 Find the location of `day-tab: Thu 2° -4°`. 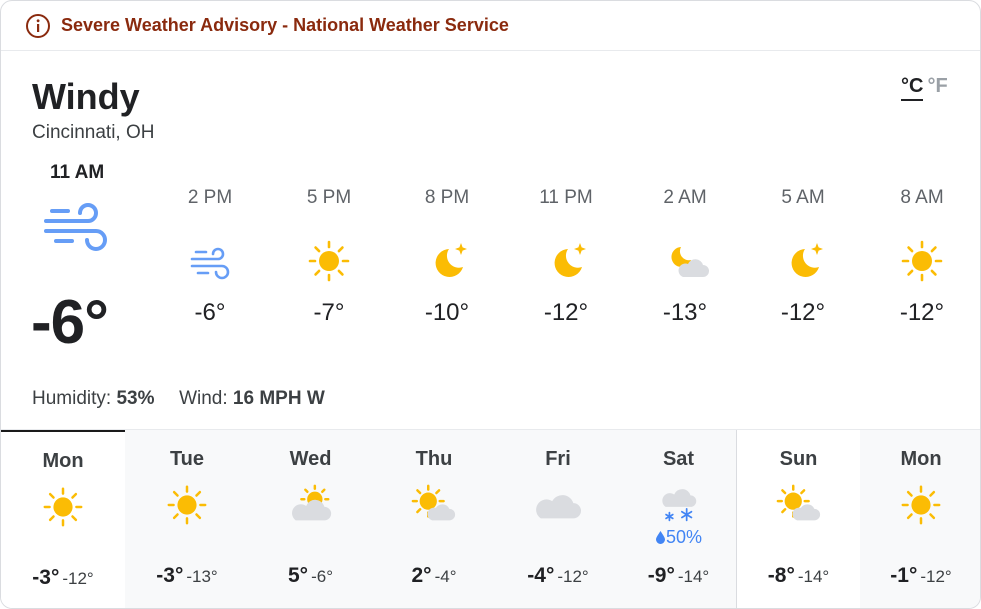

day-tab: Thu 2° -4° is located at coordinates (434, 519).